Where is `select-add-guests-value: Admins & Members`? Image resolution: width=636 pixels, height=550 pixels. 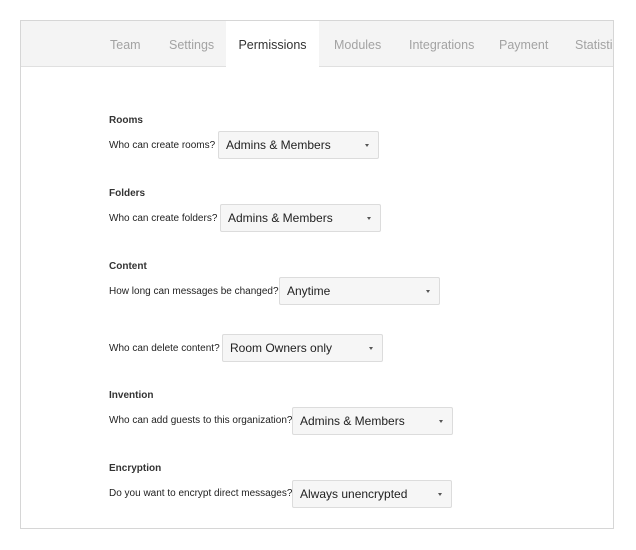
select-add-guests-value: Admins & Members is located at coordinates (352, 421).